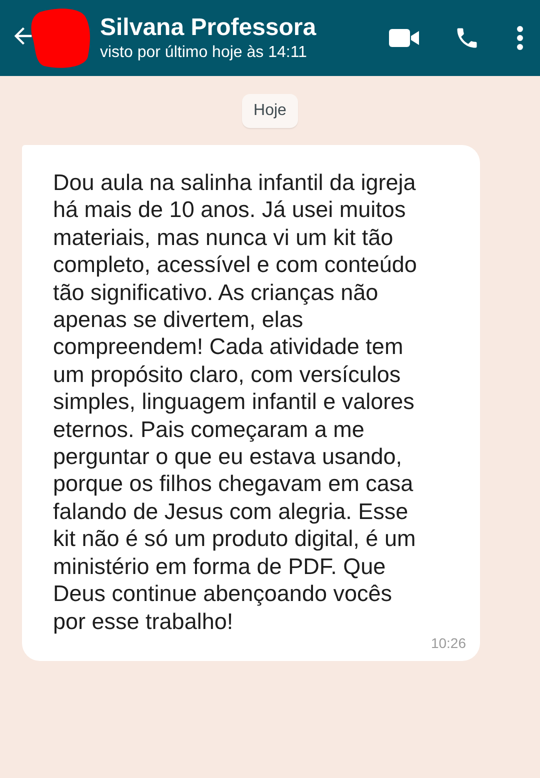  What do you see at coordinates (520, 38) in the screenshot?
I see `more-options-icon` at bounding box center [520, 38].